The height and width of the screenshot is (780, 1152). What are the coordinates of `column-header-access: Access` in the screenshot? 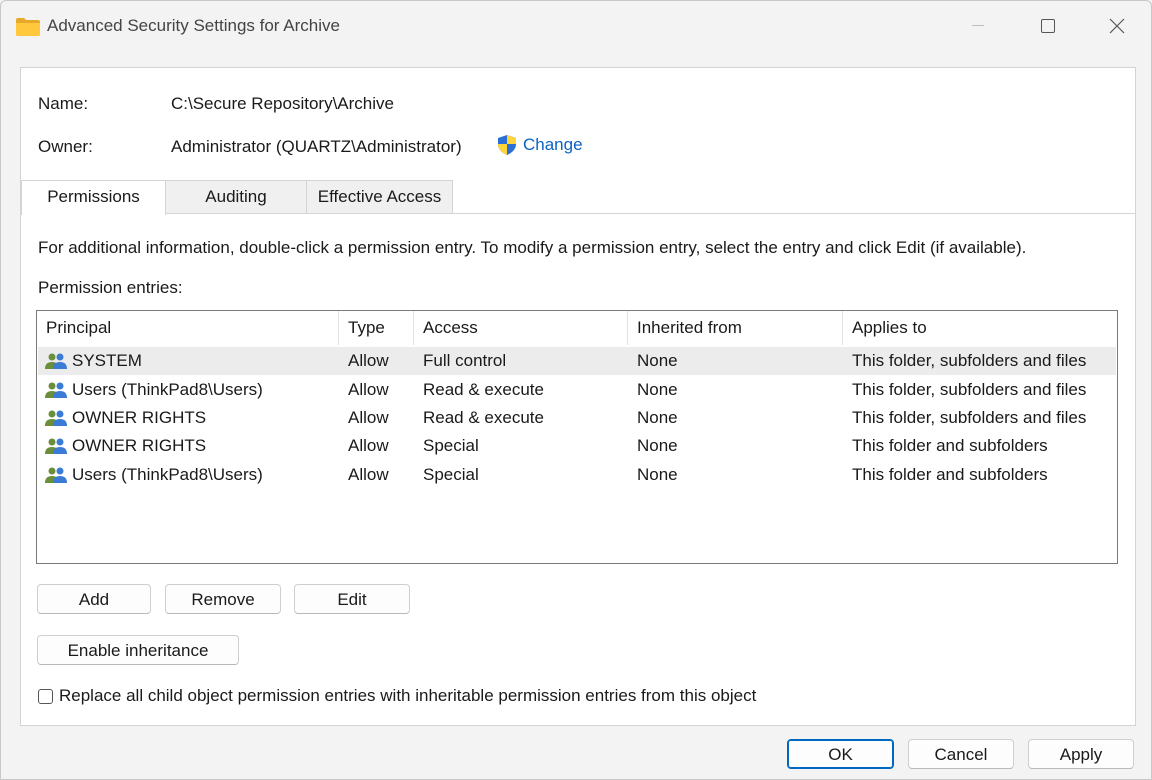 It's located at (521, 328).